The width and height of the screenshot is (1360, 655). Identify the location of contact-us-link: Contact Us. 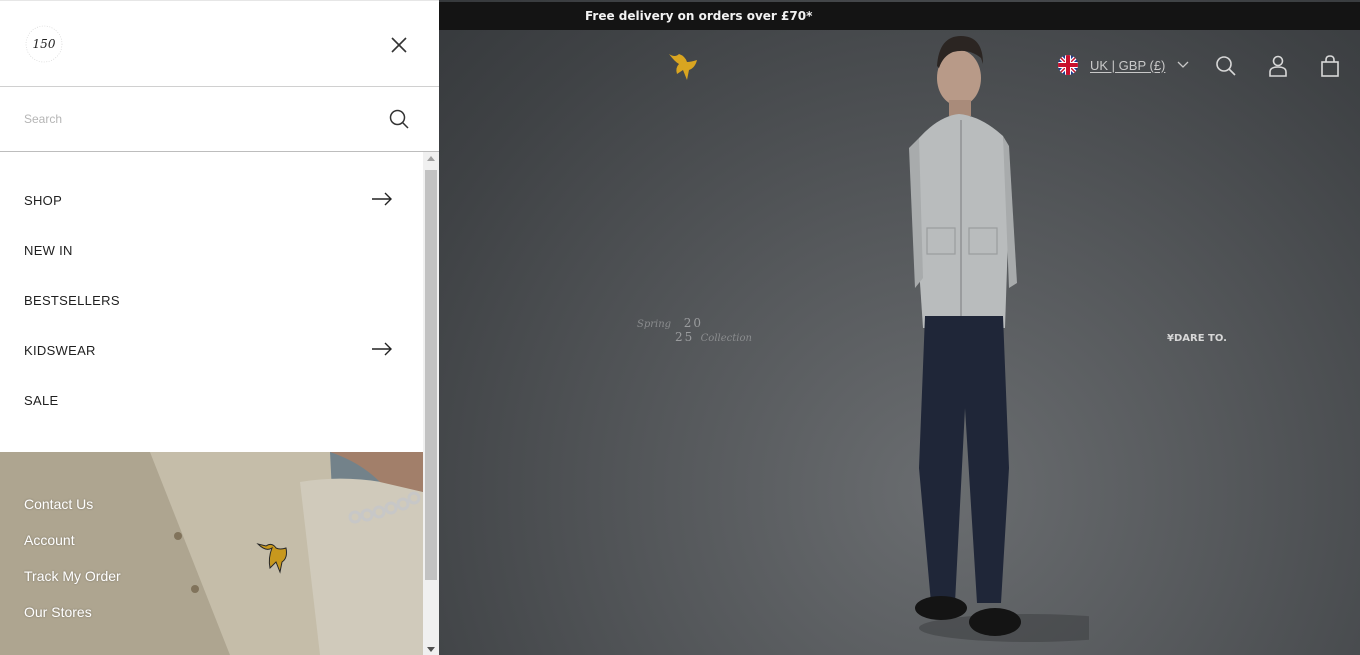
(72, 512).